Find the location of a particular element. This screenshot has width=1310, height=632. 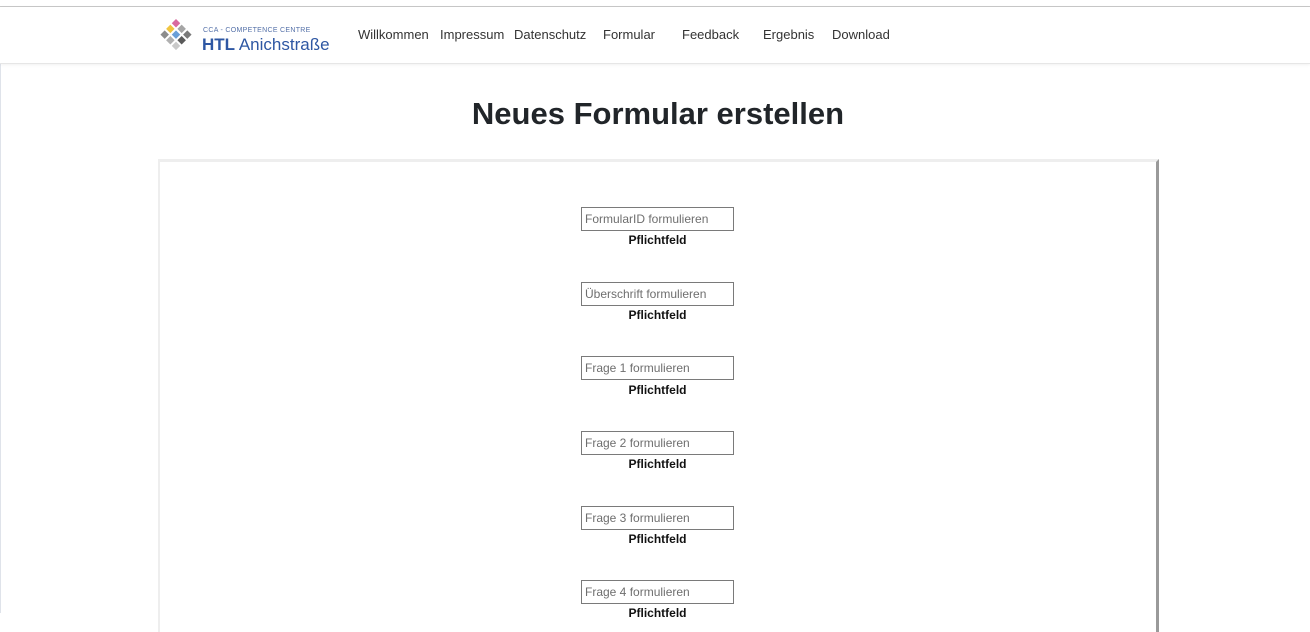

brand-name: HTL Anichstraße is located at coordinates (266, 45).